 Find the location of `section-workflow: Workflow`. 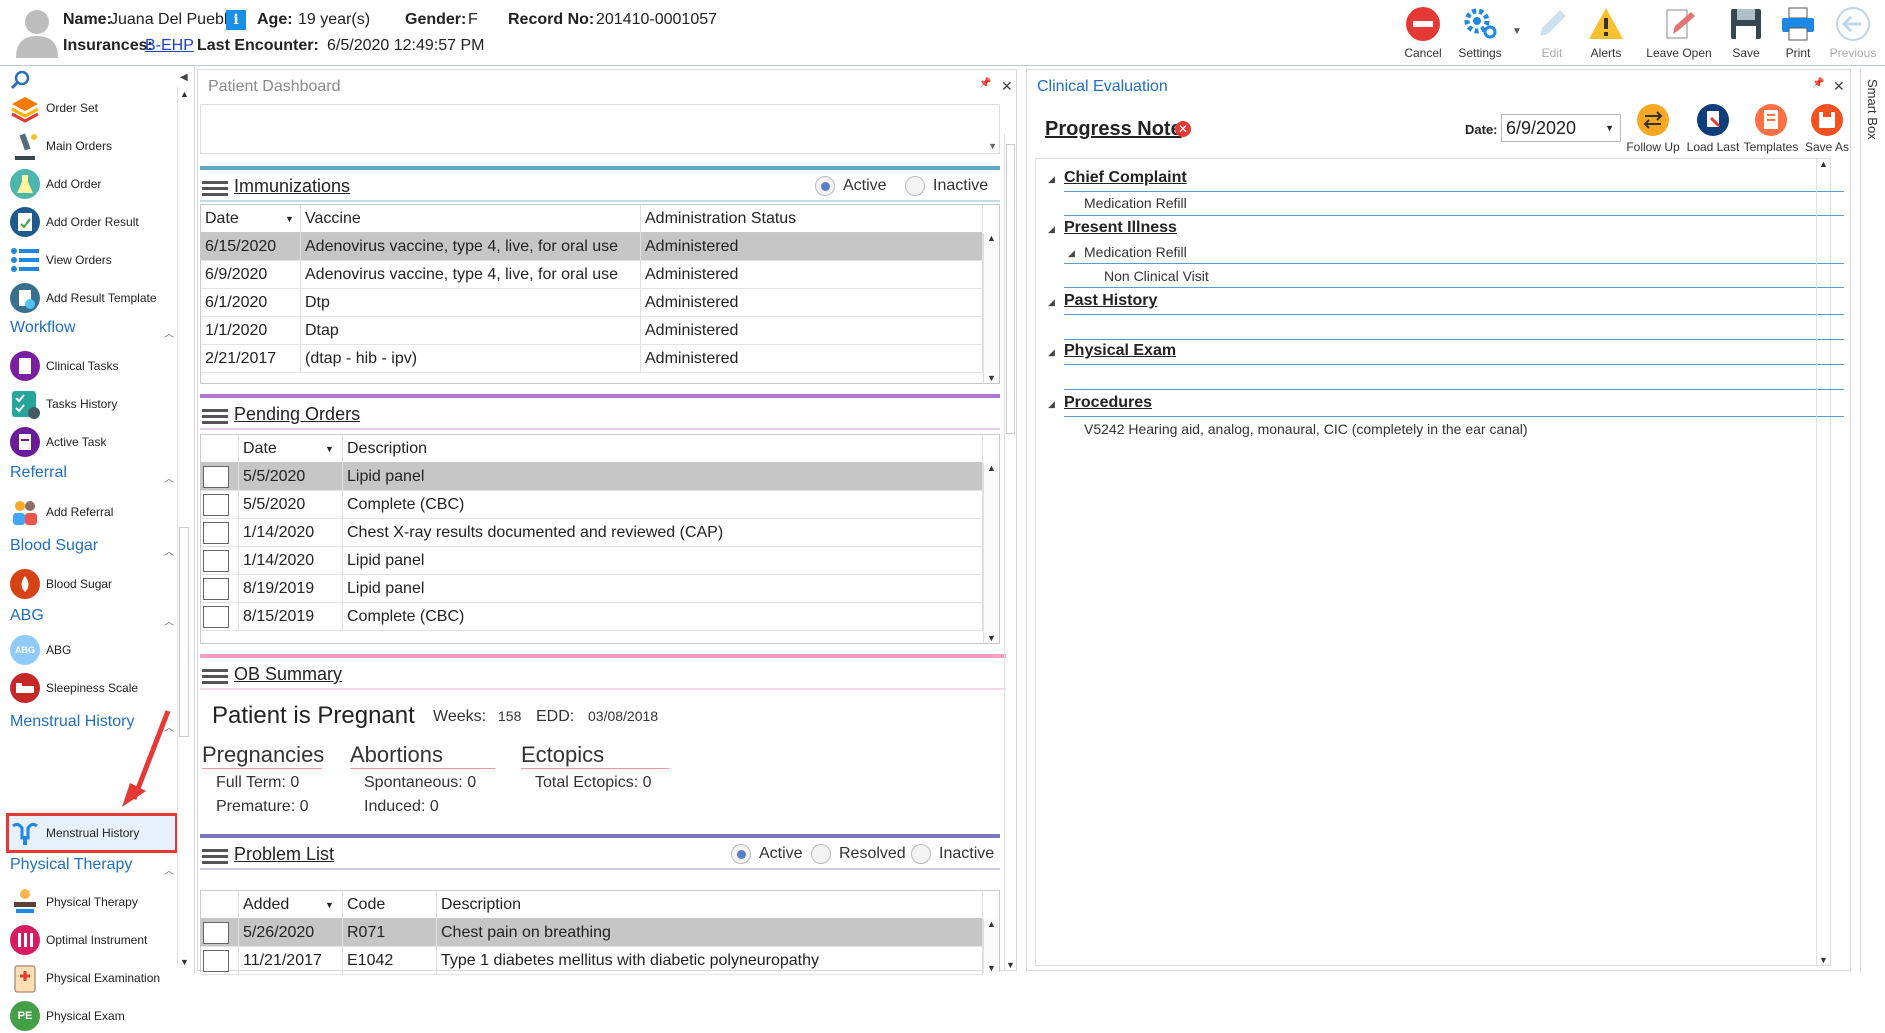

section-workflow: Workflow is located at coordinates (43, 328).